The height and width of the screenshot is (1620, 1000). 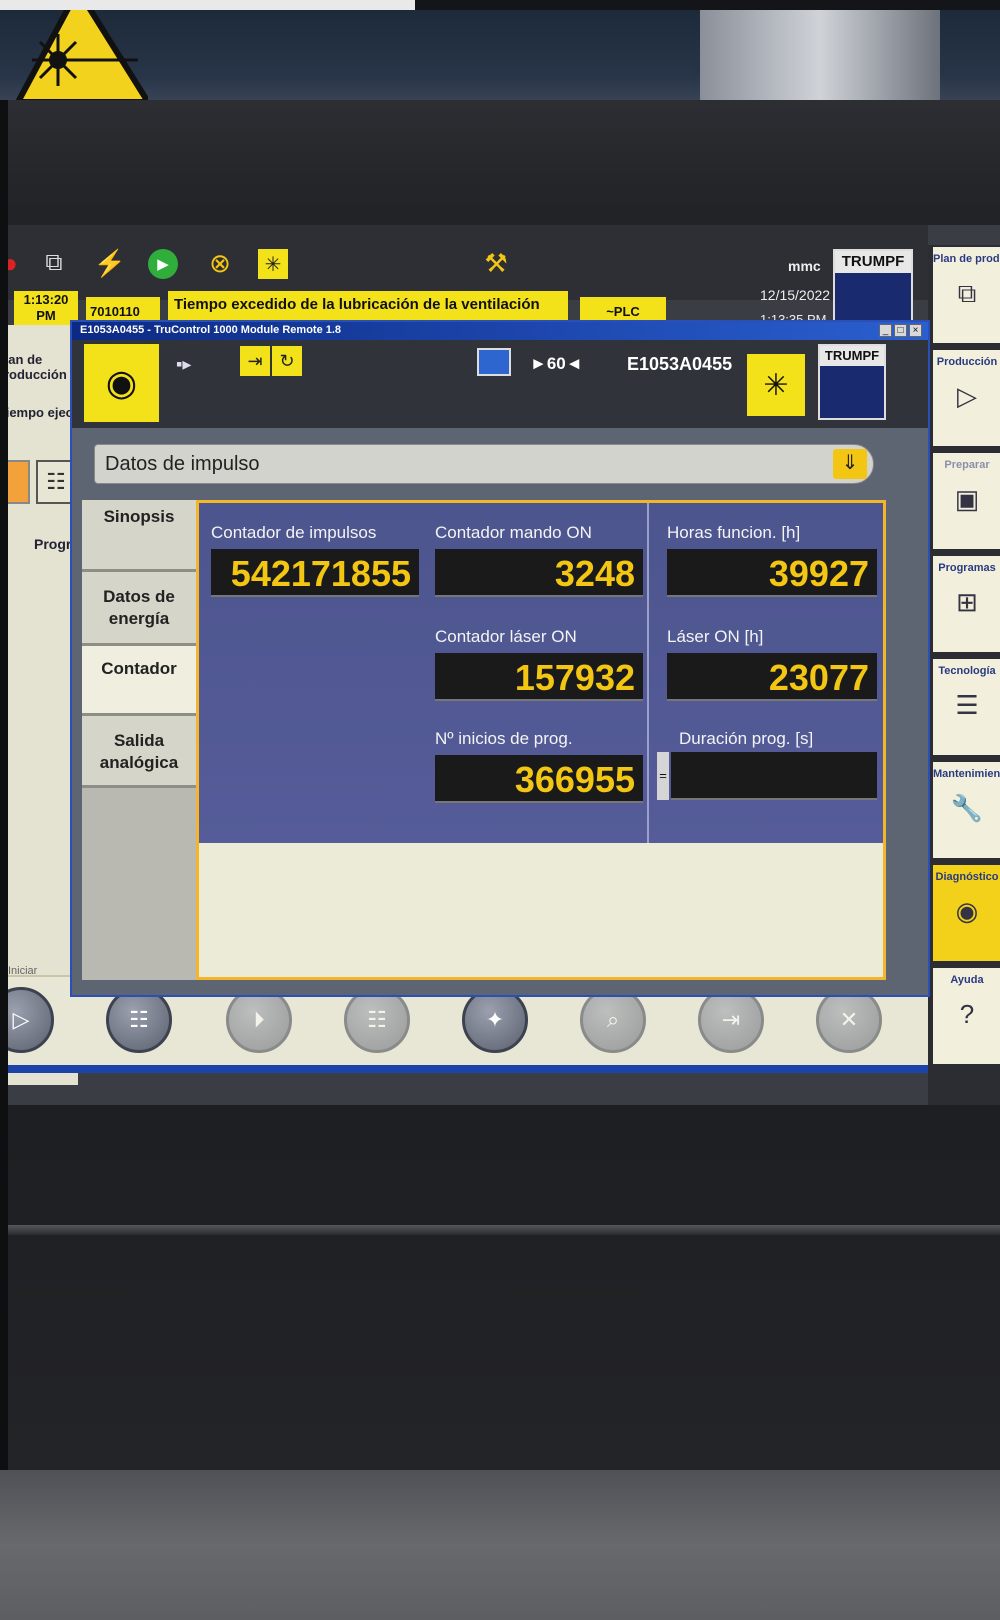 What do you see at coordinates (504, 1069) in the screenshot?
I see `blue-strip` at bounding box center [504, 1069].